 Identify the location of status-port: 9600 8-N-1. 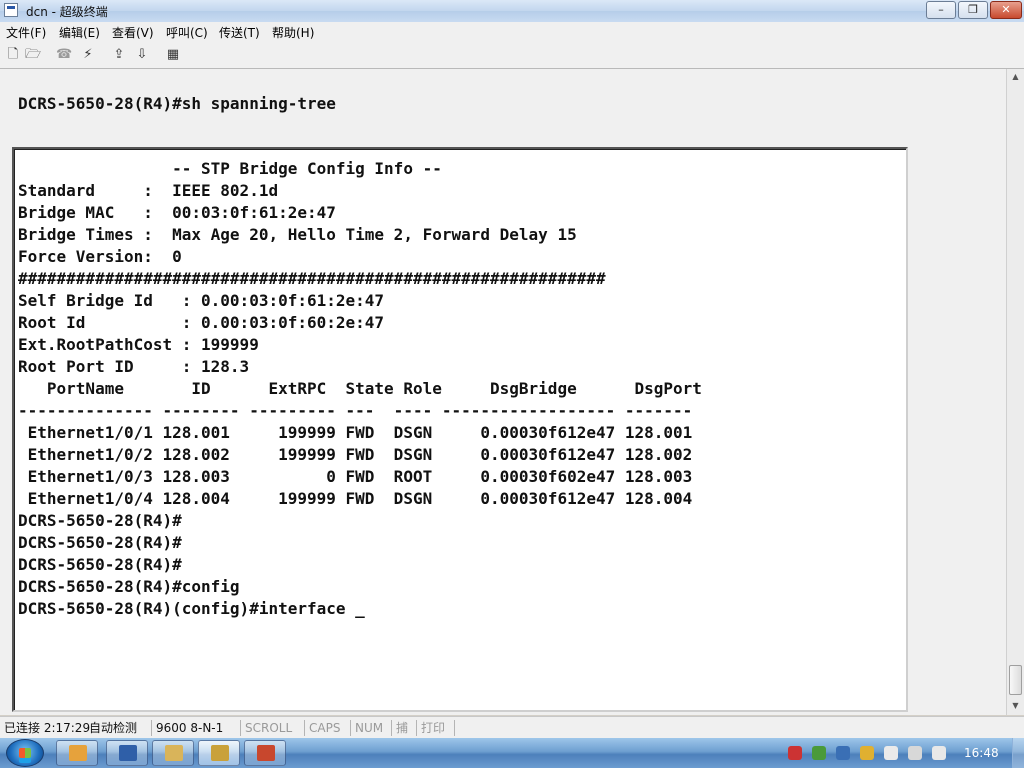
(187, 728).